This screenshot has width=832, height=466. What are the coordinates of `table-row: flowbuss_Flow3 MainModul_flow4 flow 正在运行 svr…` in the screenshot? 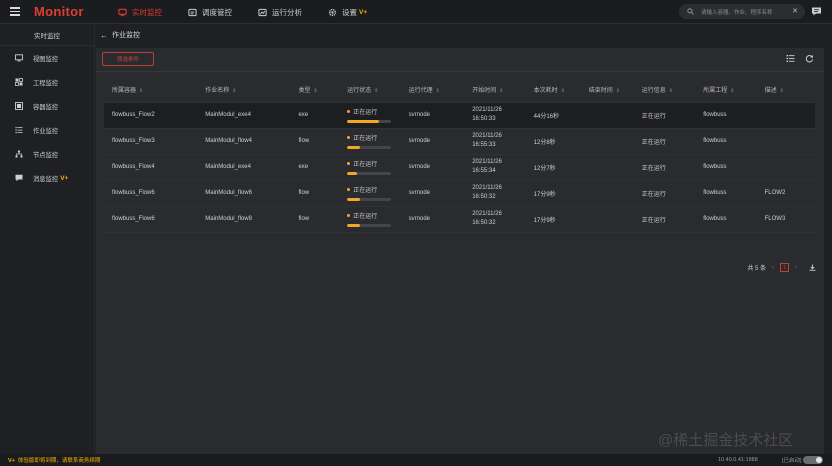 It's located at (459, 141).